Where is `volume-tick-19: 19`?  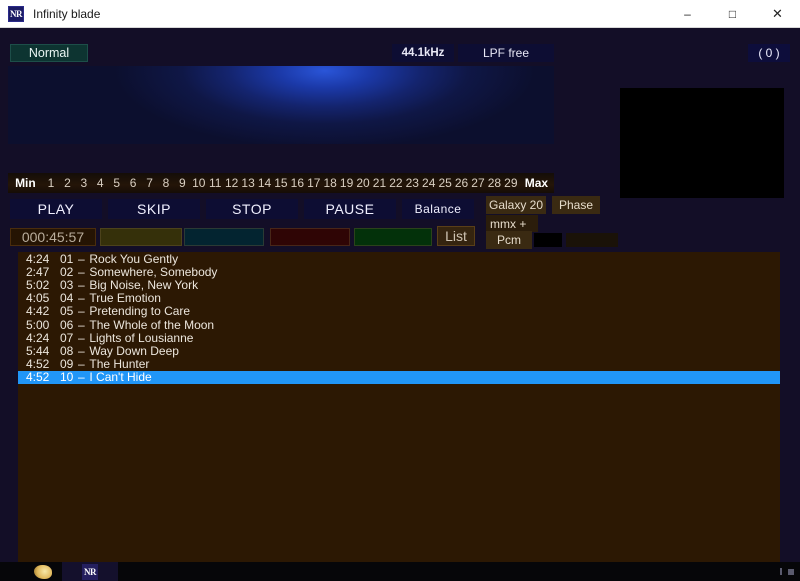
volume-tick-19: 19 is located at coordinates (346, 183).